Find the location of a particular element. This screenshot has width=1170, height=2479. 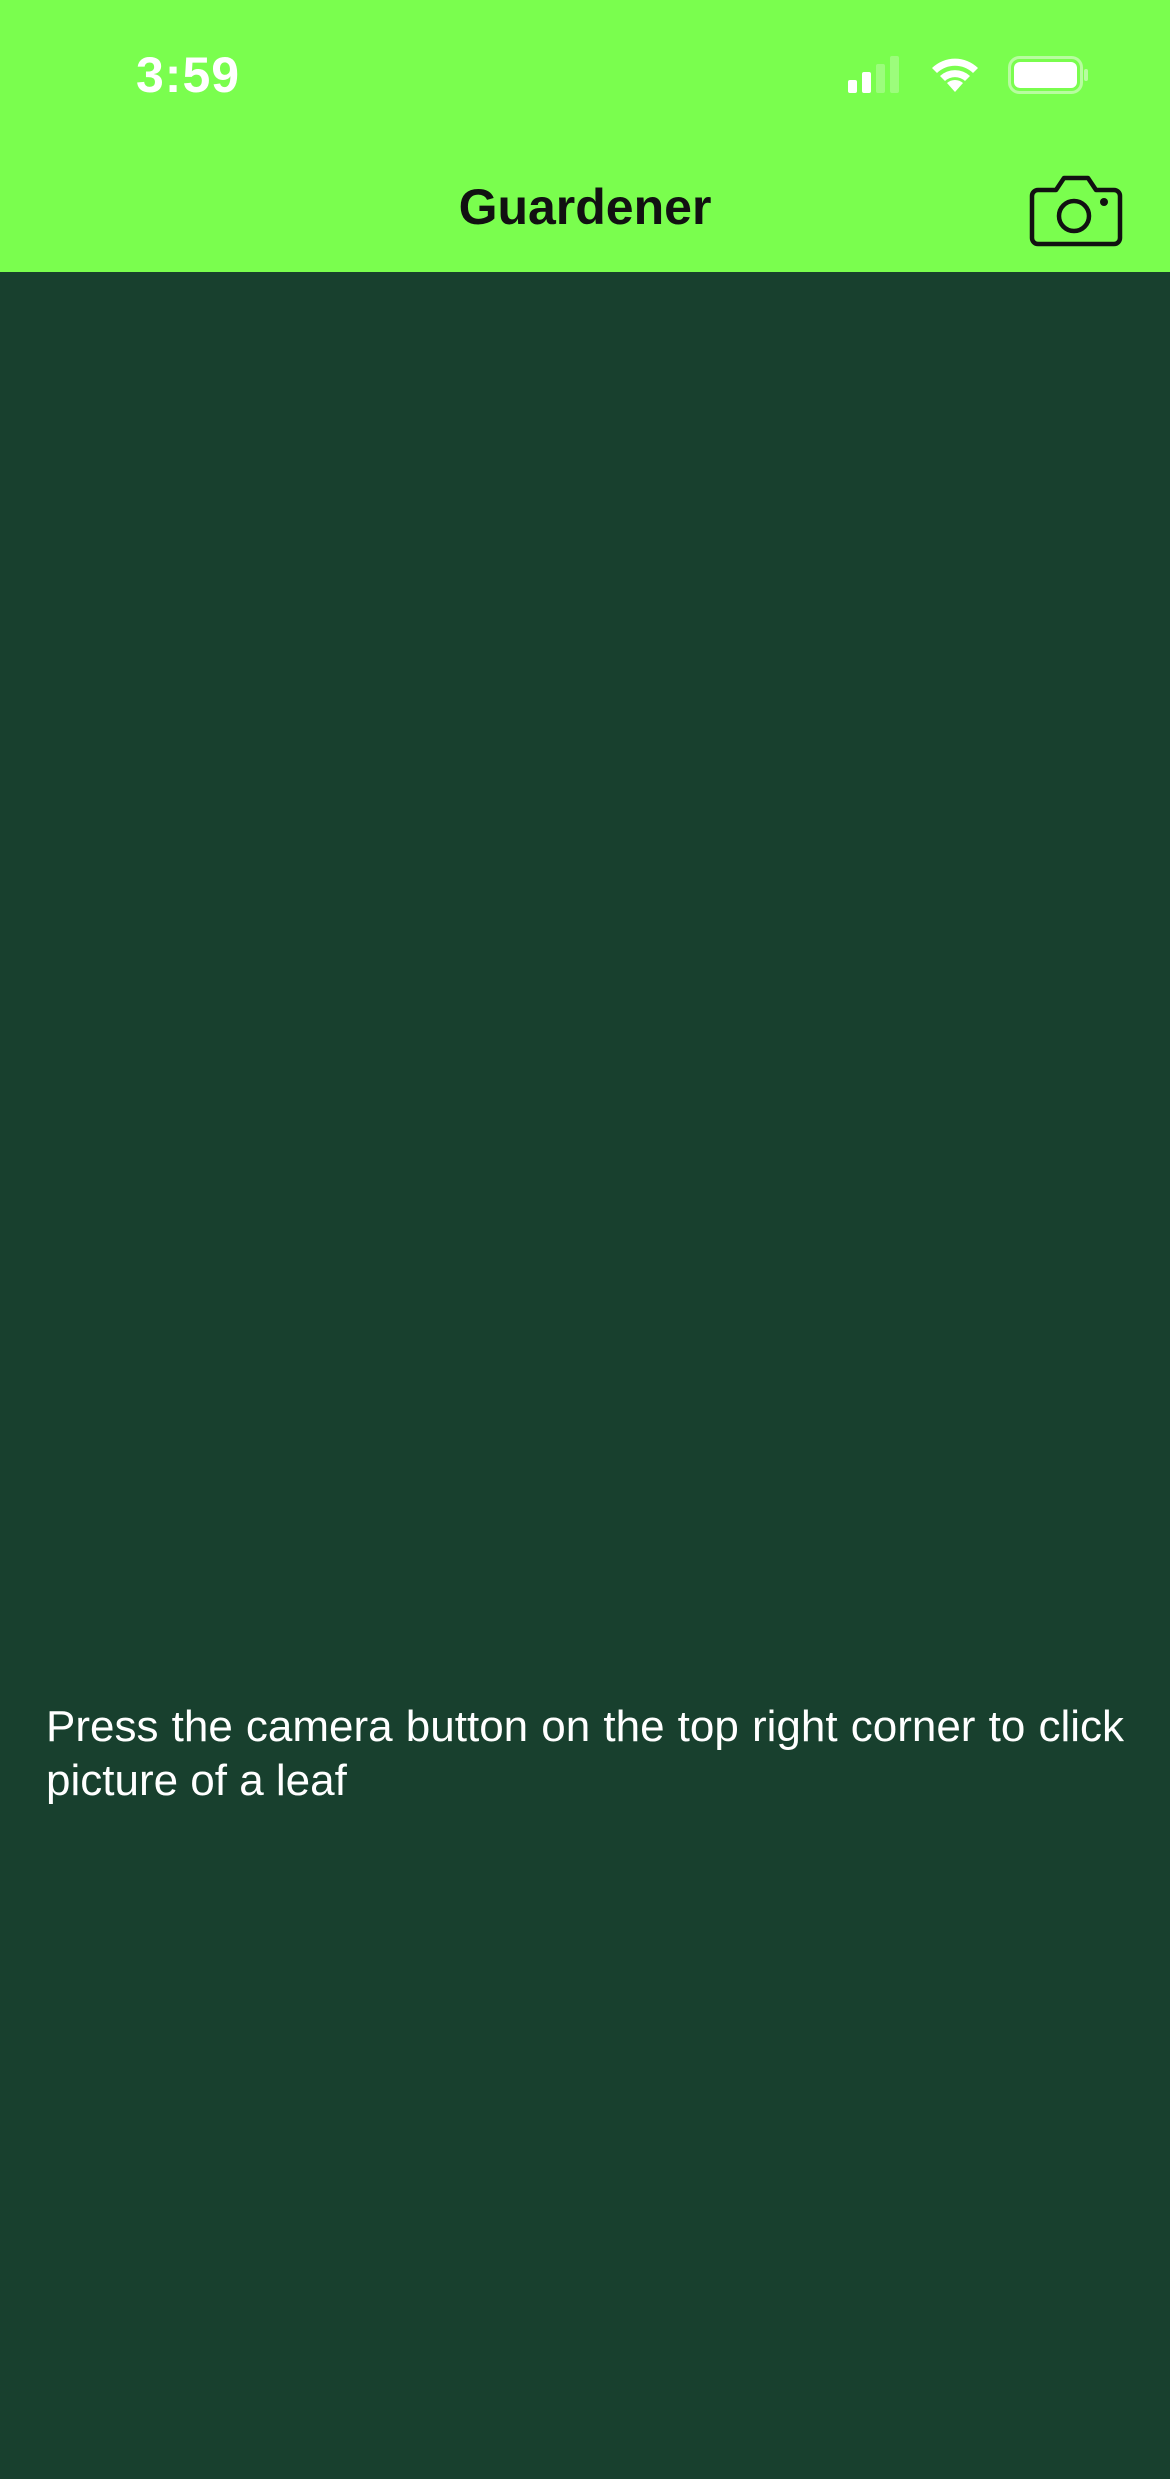

header: 3:59 Guardener is located at coordinates (585, 136).